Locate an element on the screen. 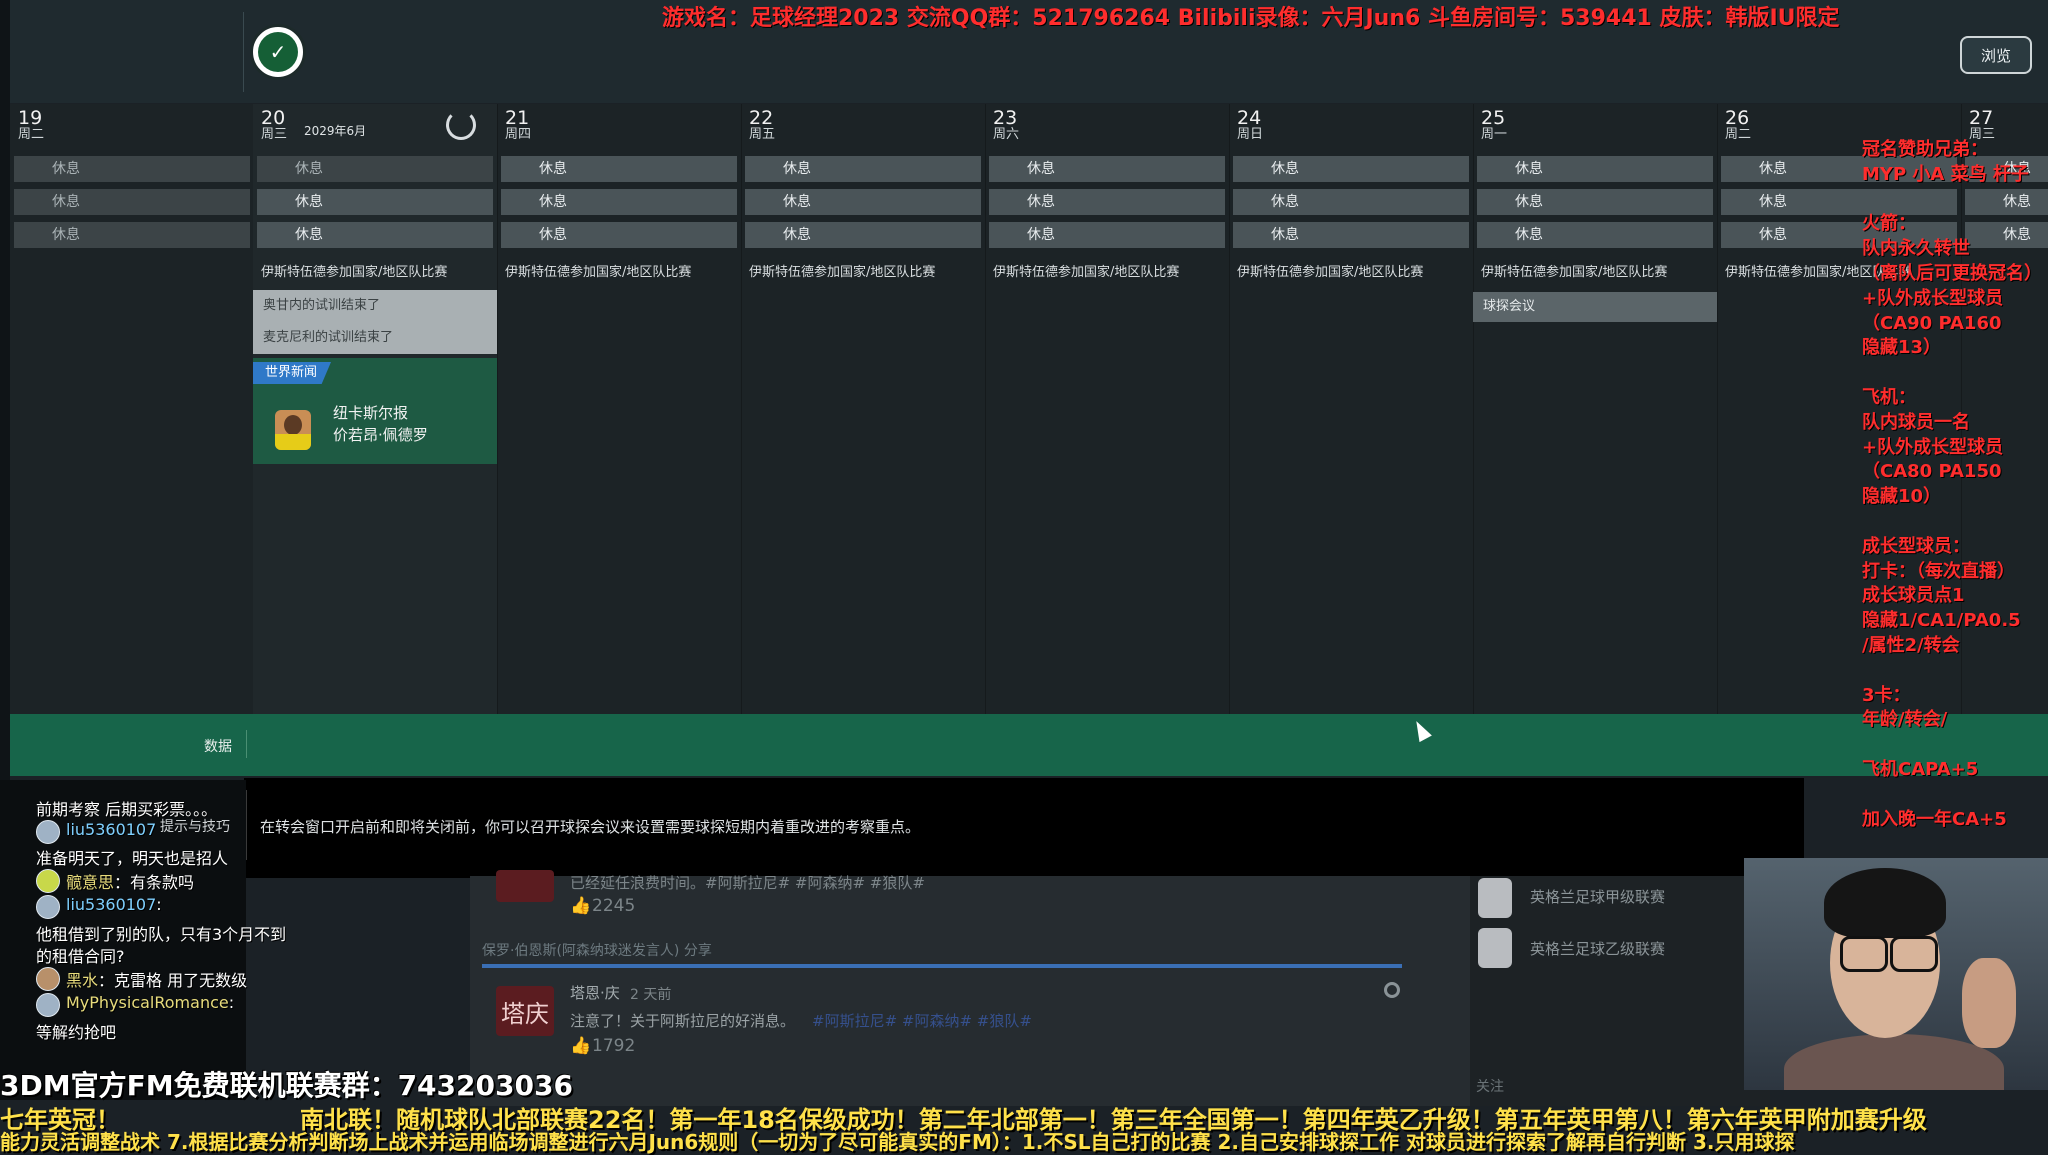 The width and height of the screenshot is (2048, 1155). day-header: 26 周二 is located at coordinates (1738, 125).